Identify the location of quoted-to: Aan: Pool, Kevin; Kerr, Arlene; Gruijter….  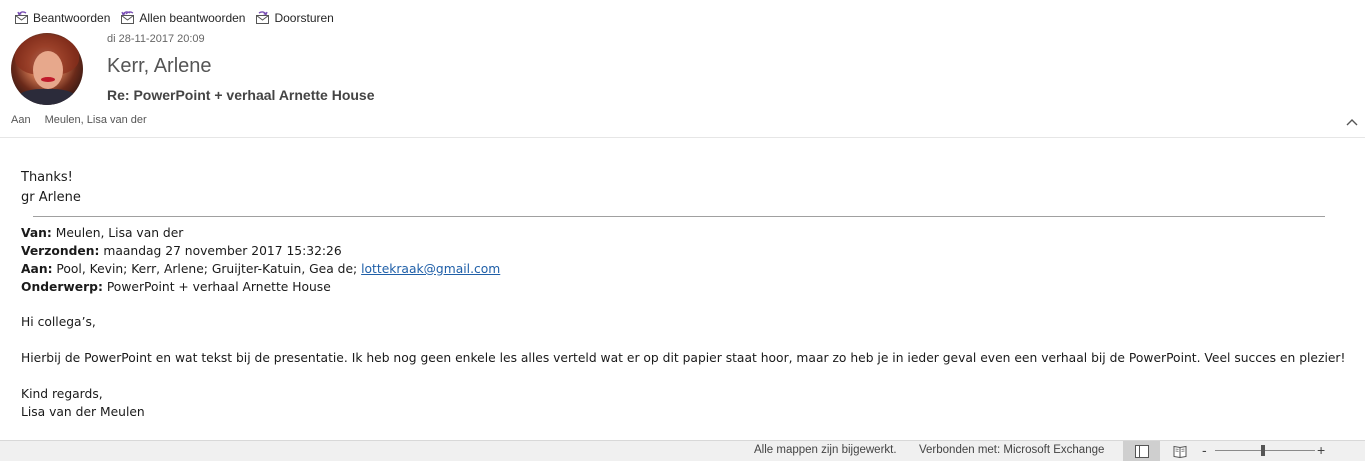
(261, 269).